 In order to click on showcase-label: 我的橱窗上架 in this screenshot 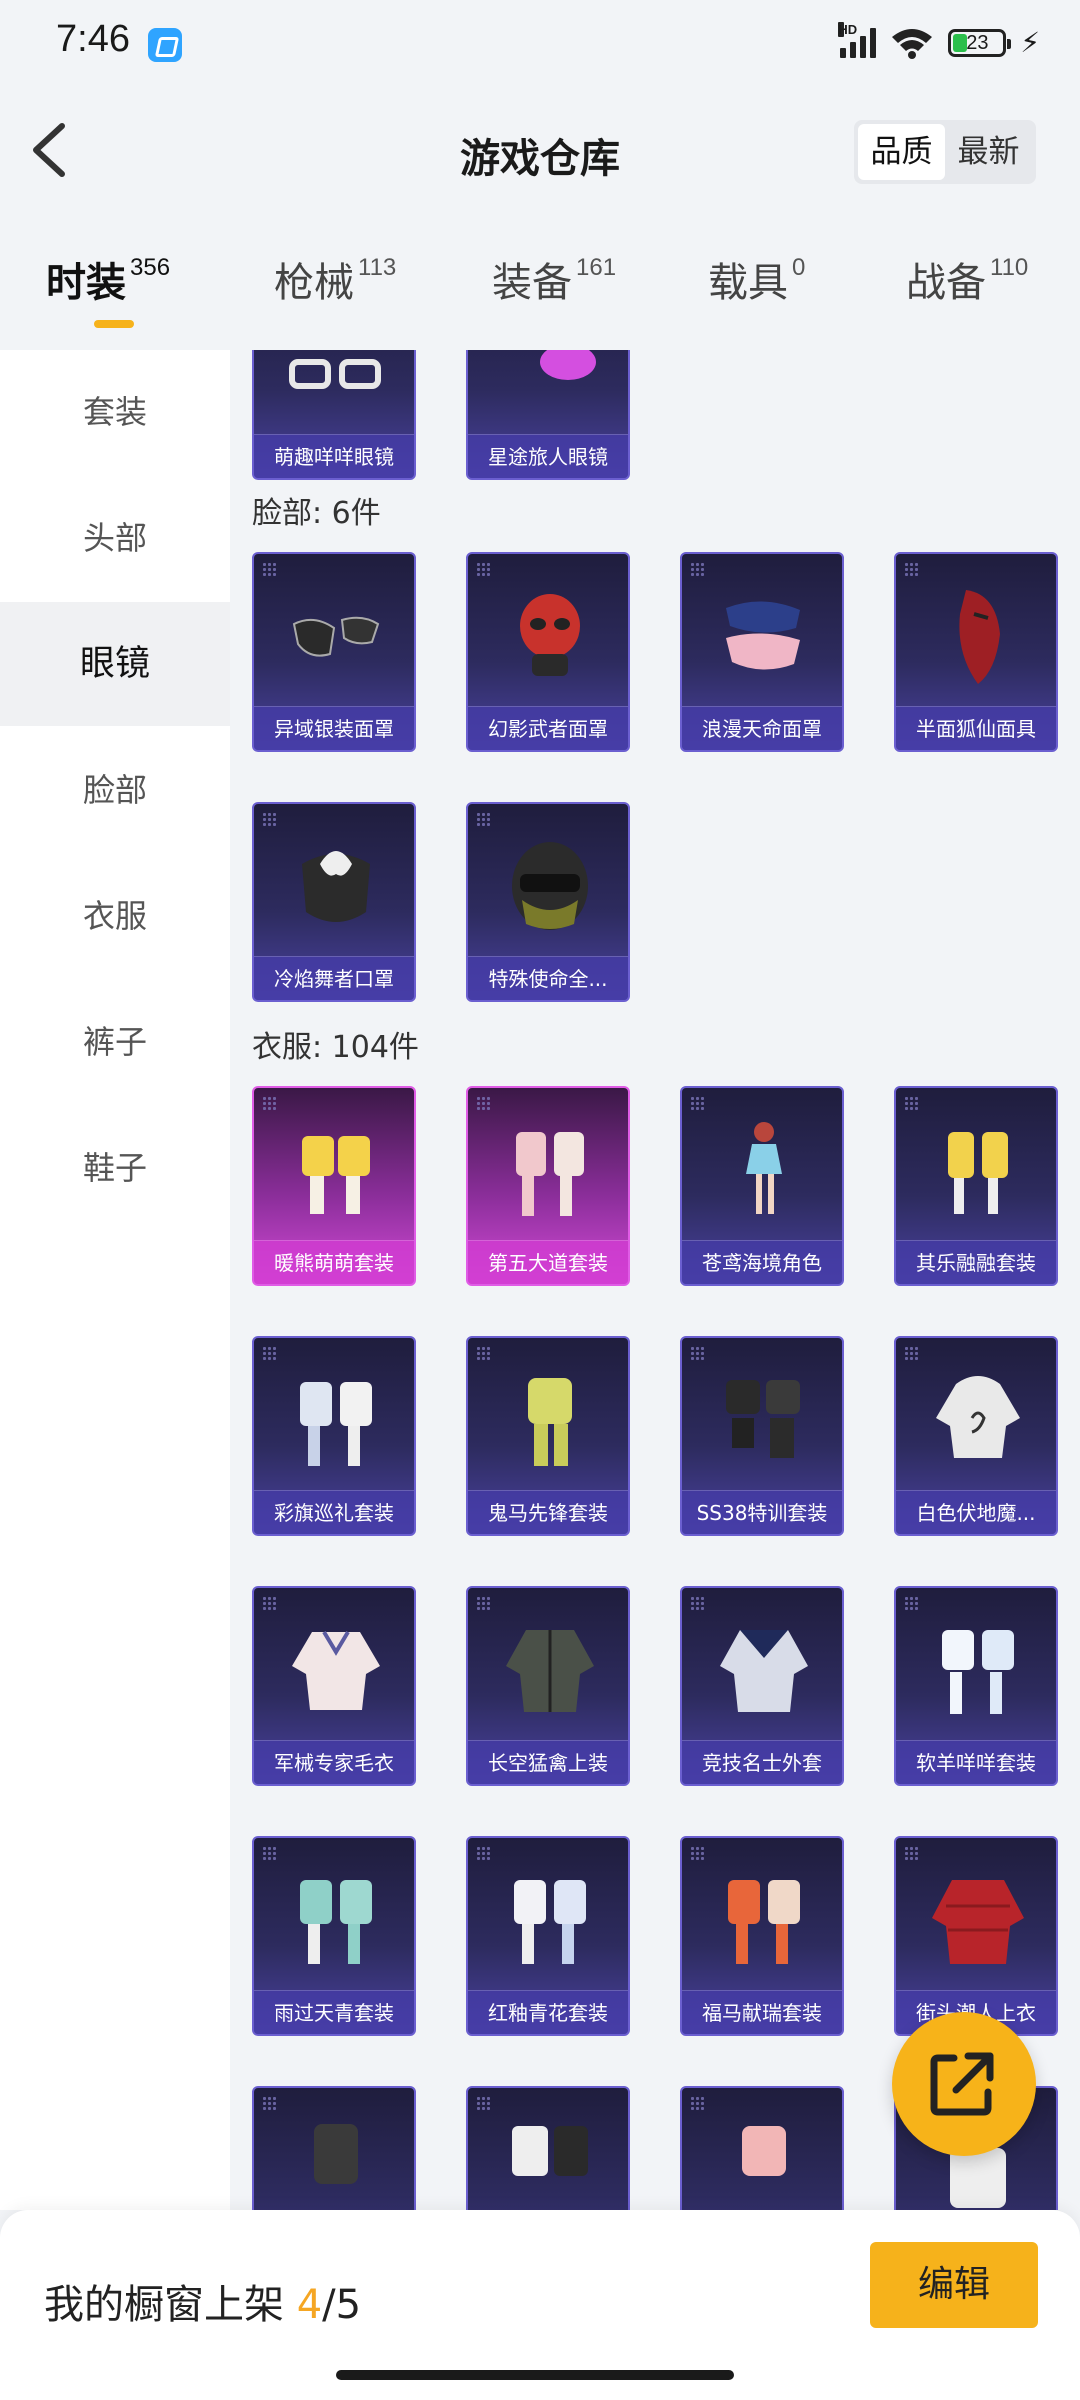, I will do `click(164, 2305)`.